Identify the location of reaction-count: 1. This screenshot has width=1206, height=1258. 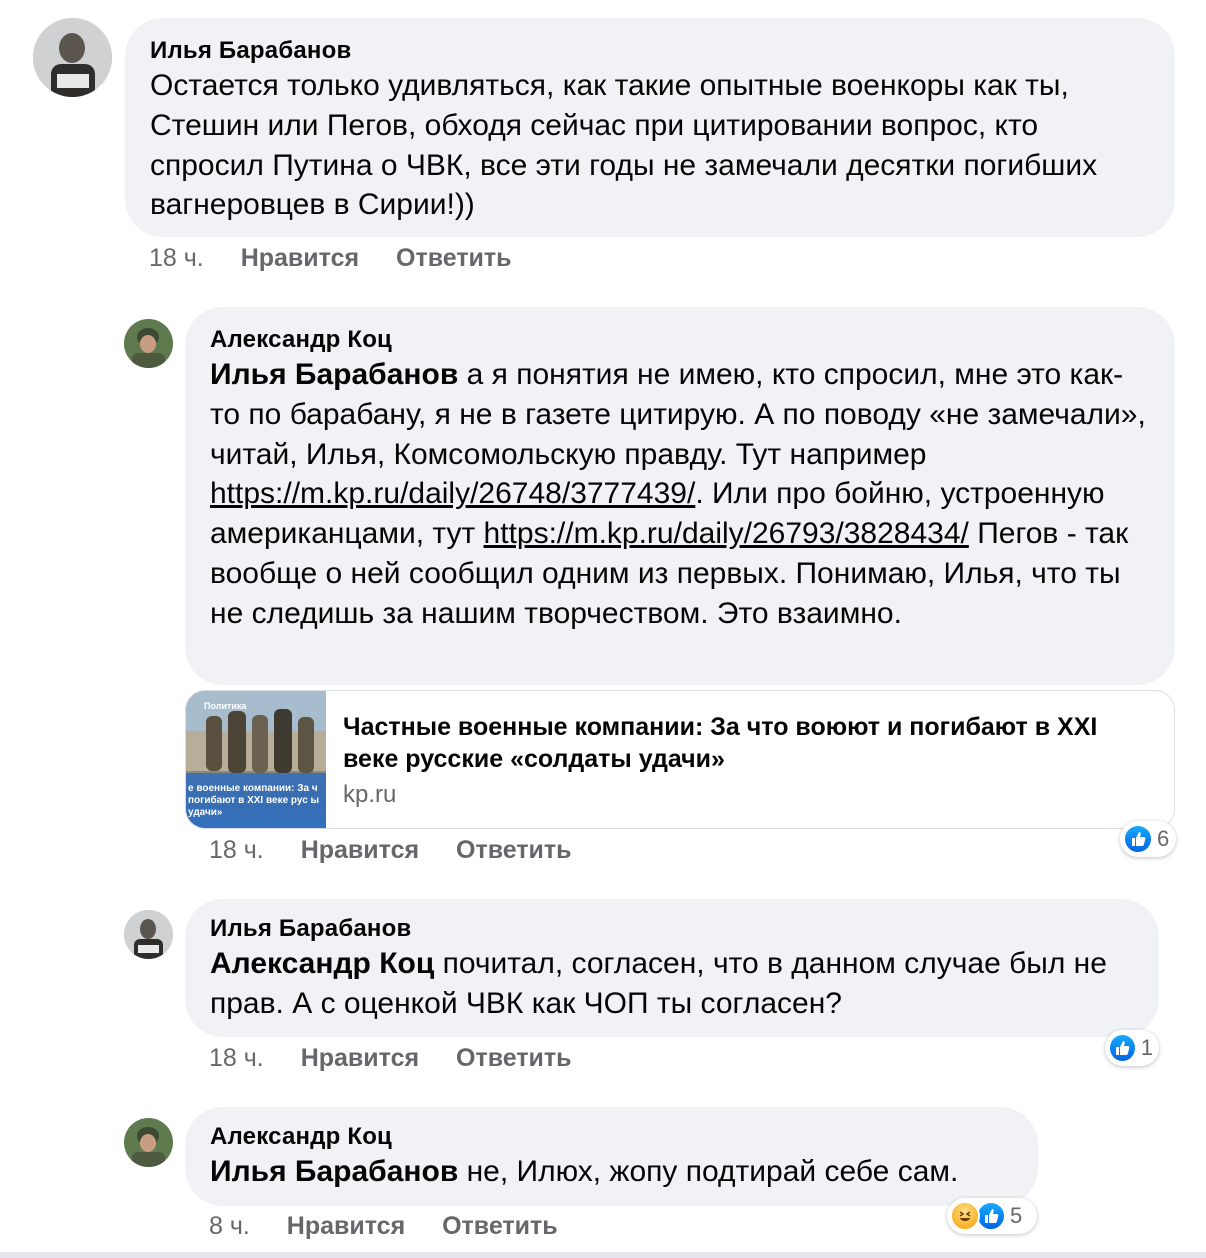
(1146, 1047).